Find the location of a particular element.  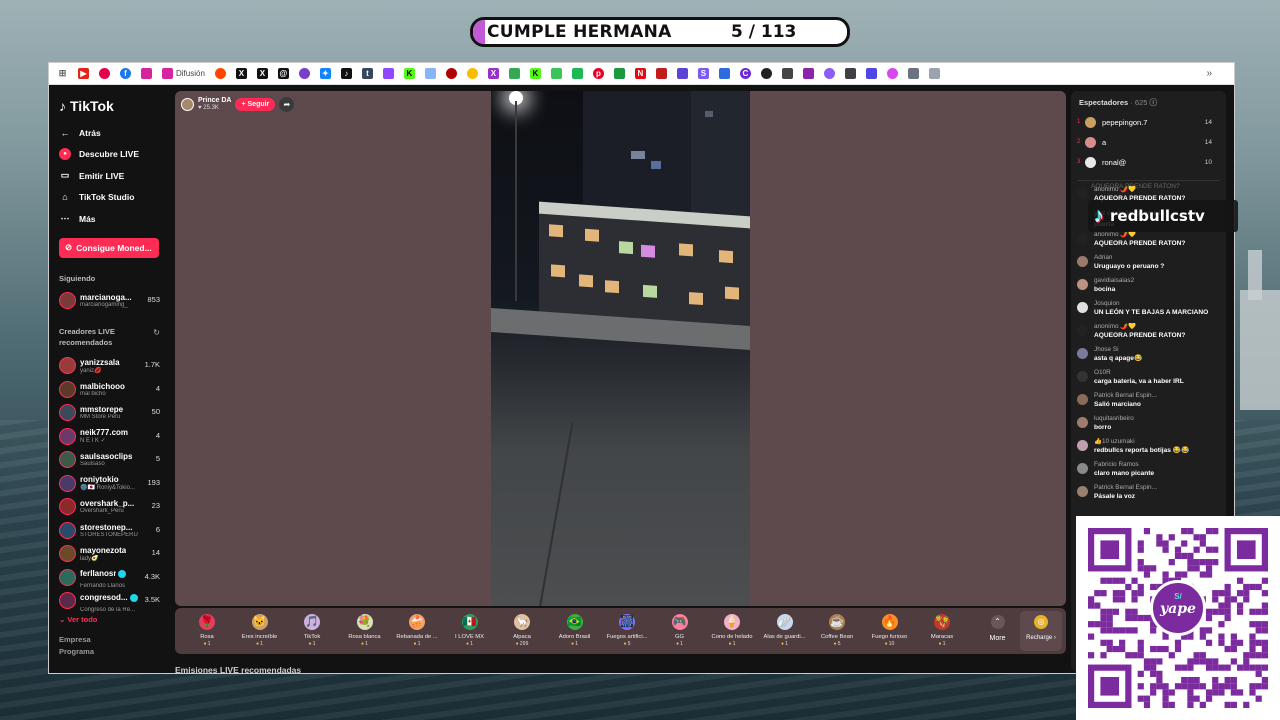

facebook-icon: f is located at coordinates (125, 73).